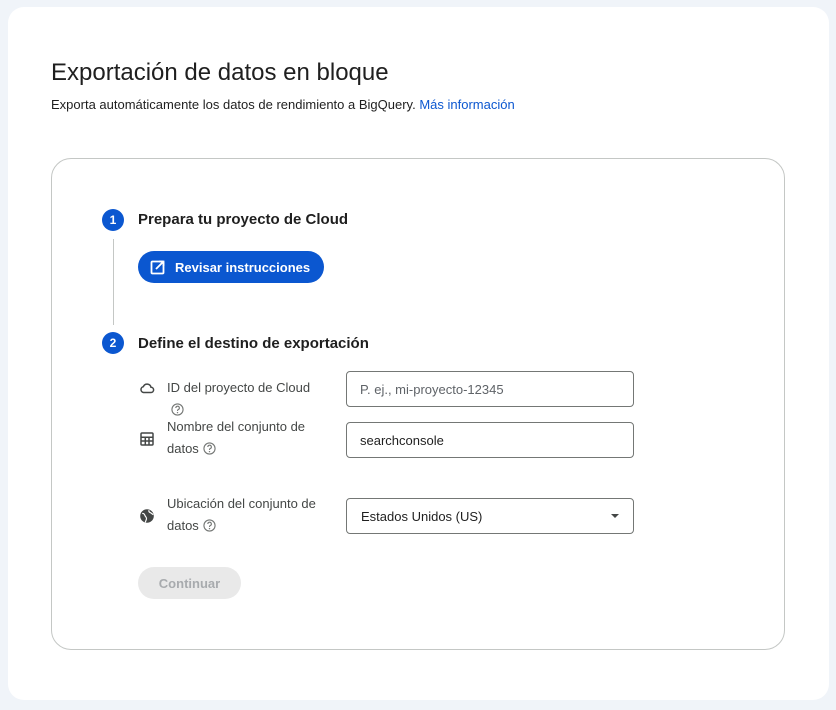 Image resolution: width=836 pixels, height=710 pixels. Describe the element at coordinates (241, 503) in the screenshot. I see `dataset-location-label-line1: Ubicación del conjunto de` at that location.